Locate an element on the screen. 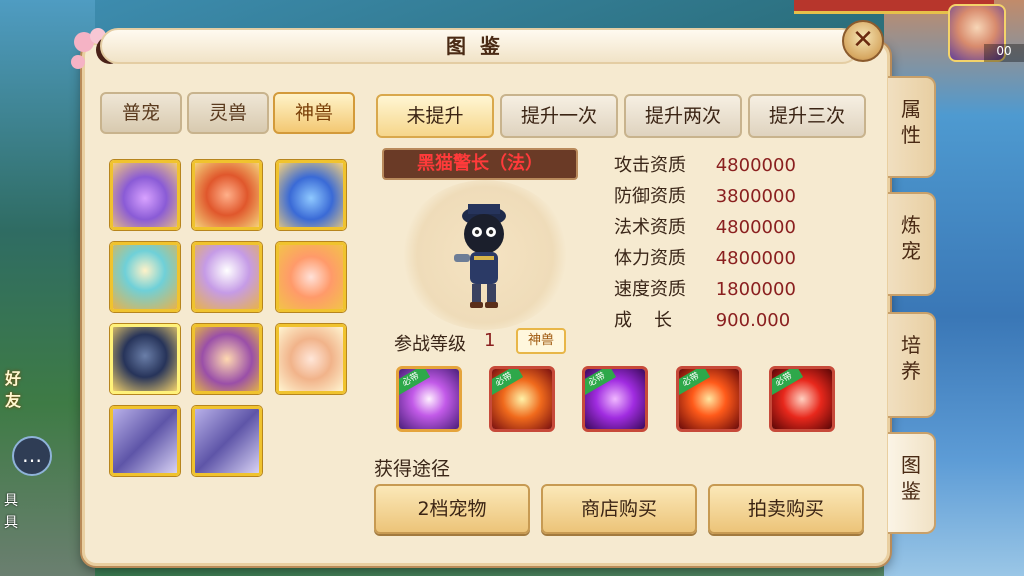 Image resolution: width=1024 pixels, height=576 pixels. divine-beast-badge: 神兽 is located at coordinates (541, 341).